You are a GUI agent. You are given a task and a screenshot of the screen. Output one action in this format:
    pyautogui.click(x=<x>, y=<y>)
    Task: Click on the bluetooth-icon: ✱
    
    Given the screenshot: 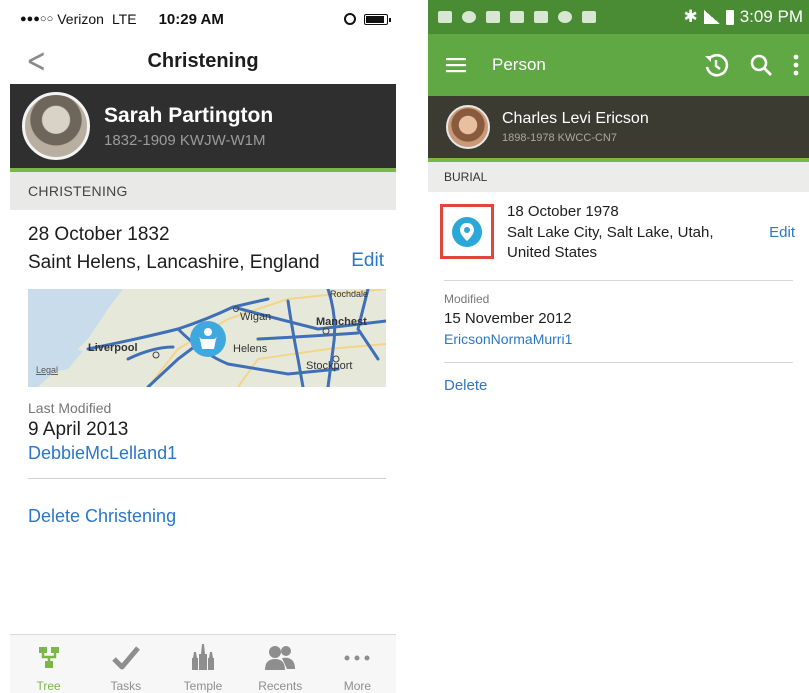 What is the action you would take?
    pyautogui.click(x=690, y=16)
    